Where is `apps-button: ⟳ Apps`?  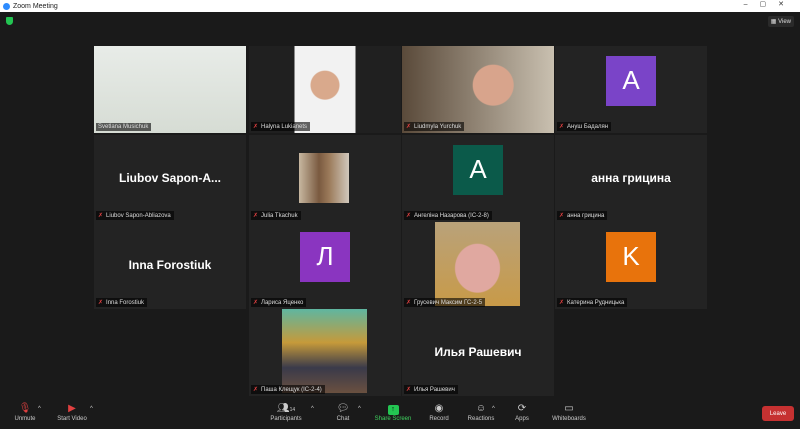
apps-button: ⟳ Apps is located at coordinates (522, 412).